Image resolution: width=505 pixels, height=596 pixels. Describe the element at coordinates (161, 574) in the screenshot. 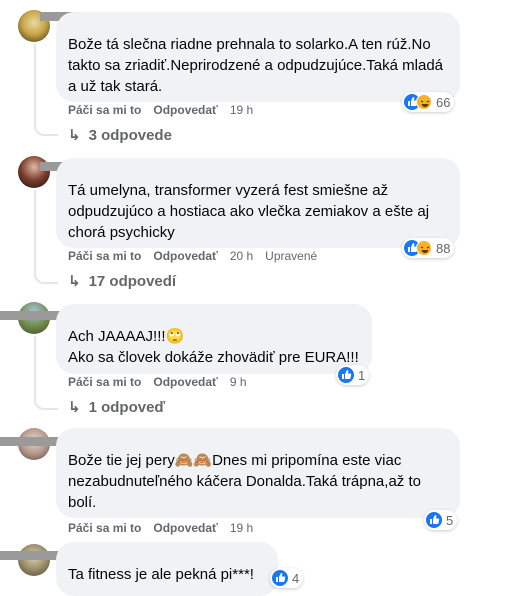

I see `comment-text: Ta fitness je ale pekná pi***!` at that location.